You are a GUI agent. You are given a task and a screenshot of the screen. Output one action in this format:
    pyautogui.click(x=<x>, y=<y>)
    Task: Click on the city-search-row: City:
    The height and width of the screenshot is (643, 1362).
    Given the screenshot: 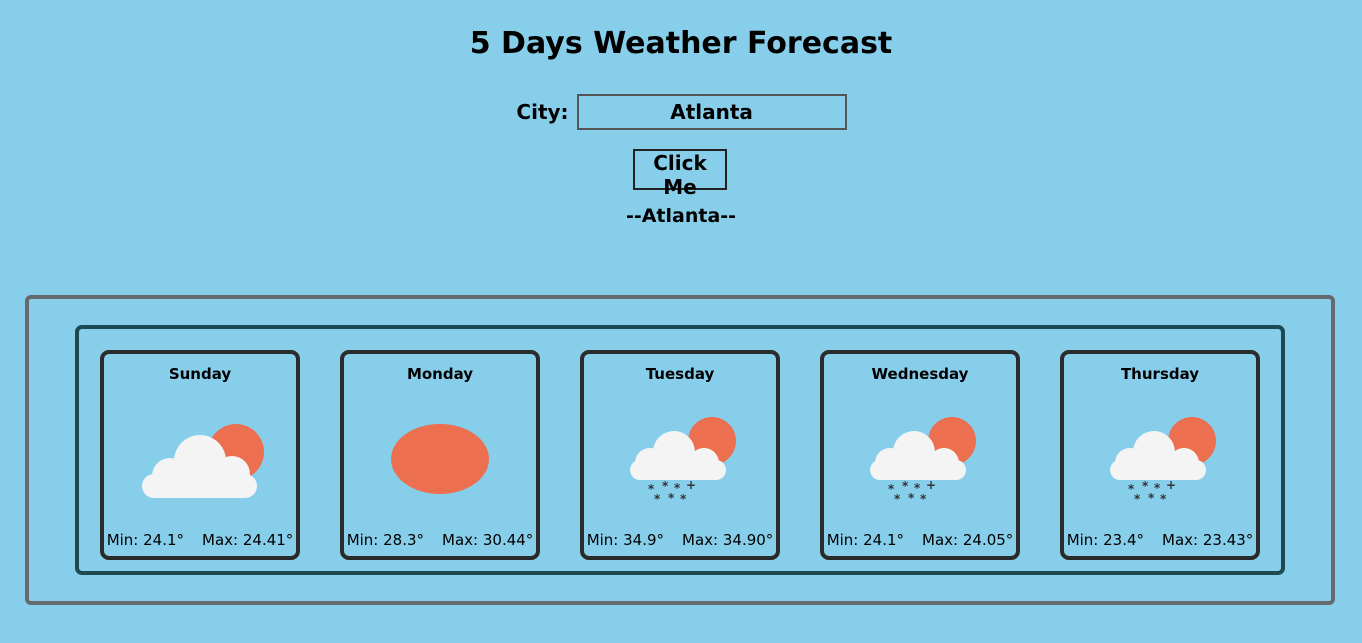 What is the action you would take?
    pyautogui.click(x=681, y=112)
    